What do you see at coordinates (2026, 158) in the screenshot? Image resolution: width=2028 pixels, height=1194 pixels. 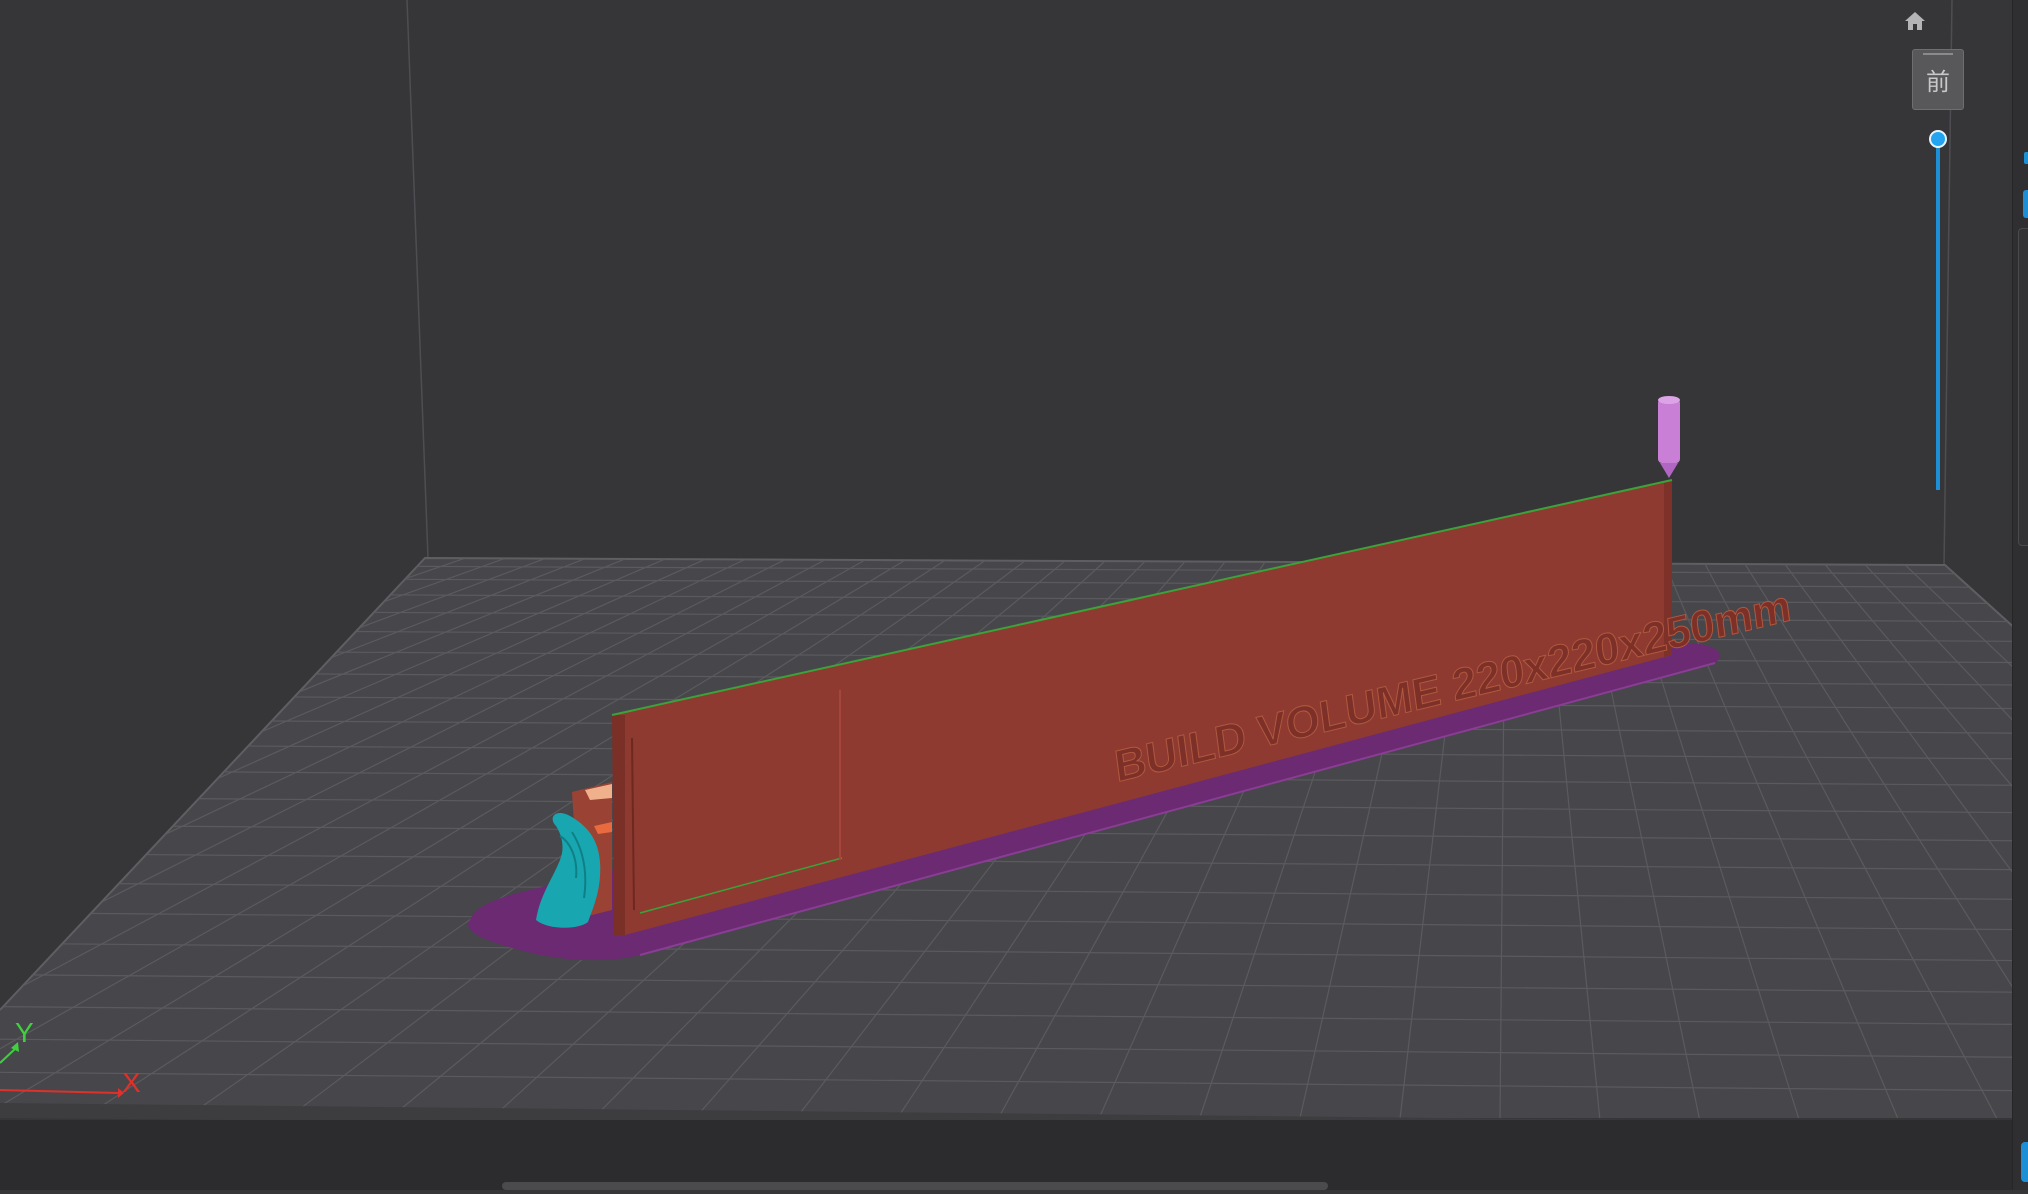 I see `panel-checkbox` at bounding box center [2026, 158].